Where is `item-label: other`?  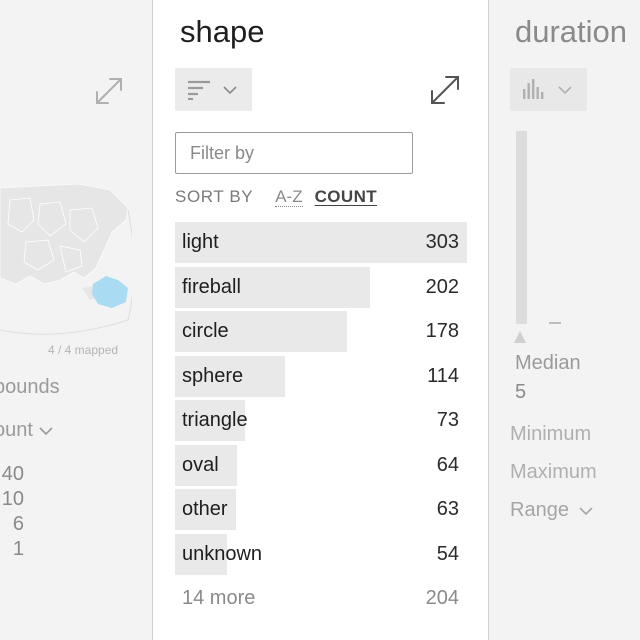 item-label: other is located at coordinates (205, 509).